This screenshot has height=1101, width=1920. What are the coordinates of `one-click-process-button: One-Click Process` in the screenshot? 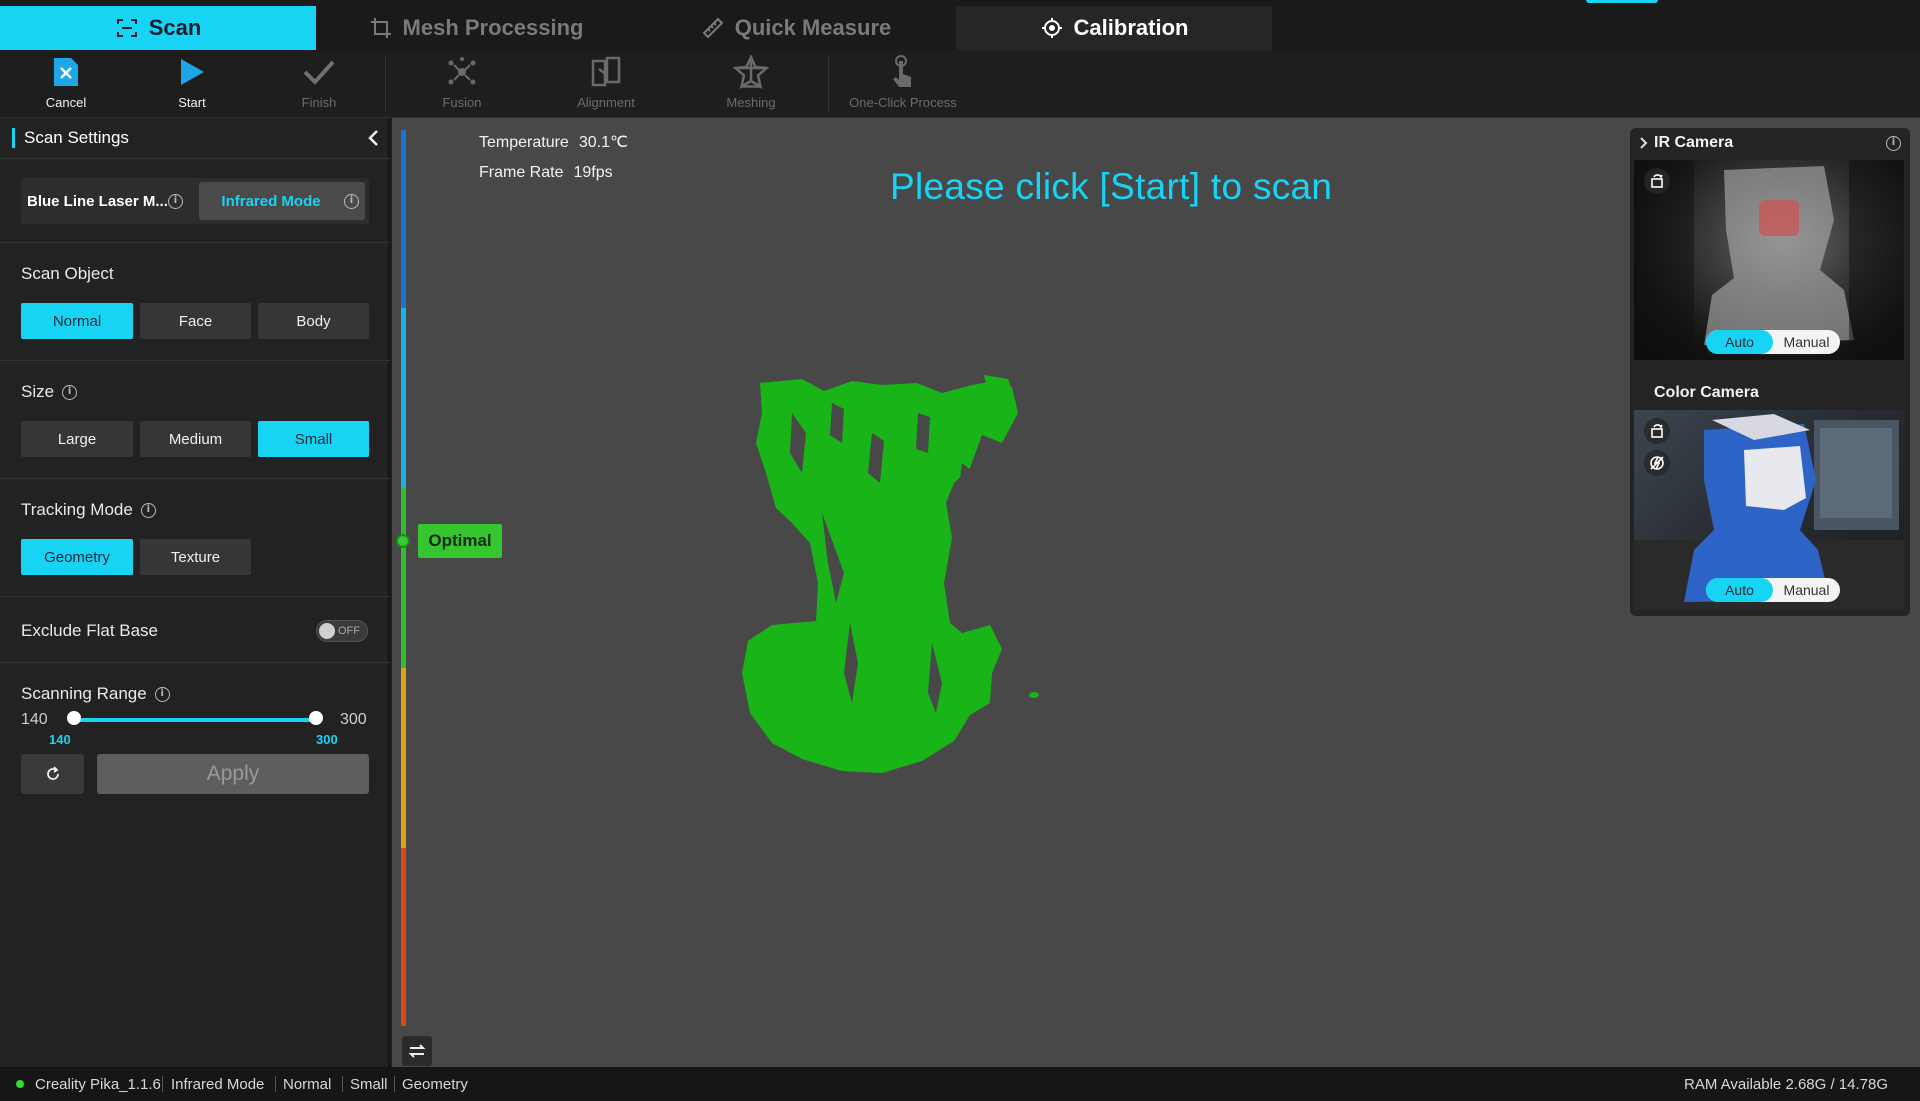 It's located at (903, 82).